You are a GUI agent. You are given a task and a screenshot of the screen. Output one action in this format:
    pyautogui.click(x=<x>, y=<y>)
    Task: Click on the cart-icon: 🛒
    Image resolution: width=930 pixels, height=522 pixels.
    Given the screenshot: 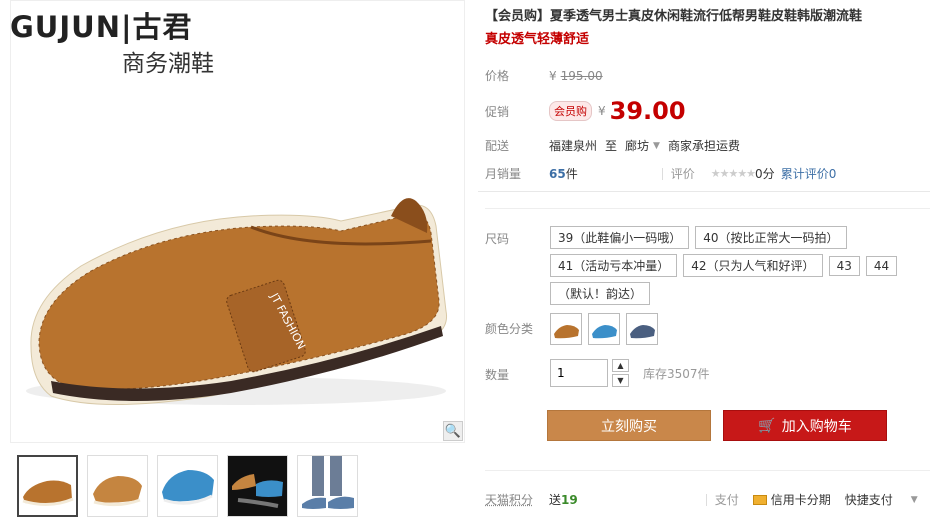 What is the action you would take?
    pyautogui.click(x=767, y=425)
    